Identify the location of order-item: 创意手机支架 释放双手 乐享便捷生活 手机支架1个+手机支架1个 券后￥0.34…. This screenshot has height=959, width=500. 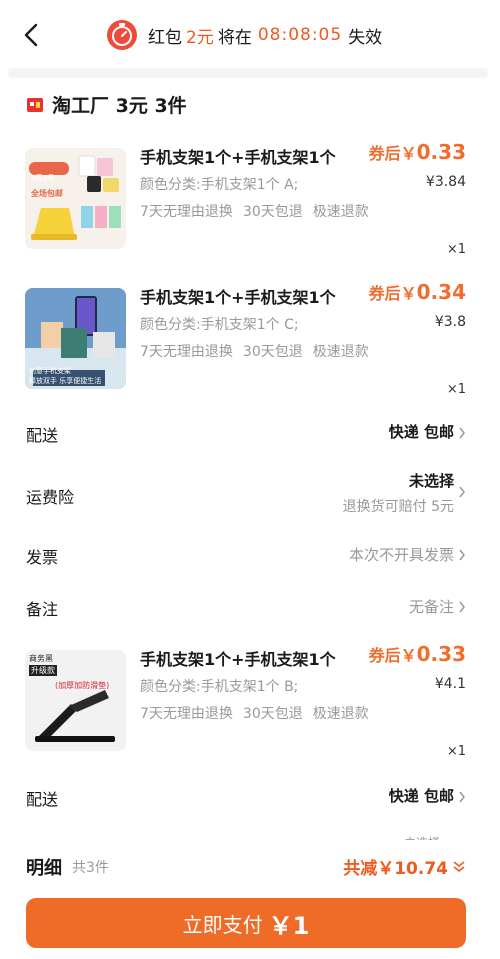
(250, 338).